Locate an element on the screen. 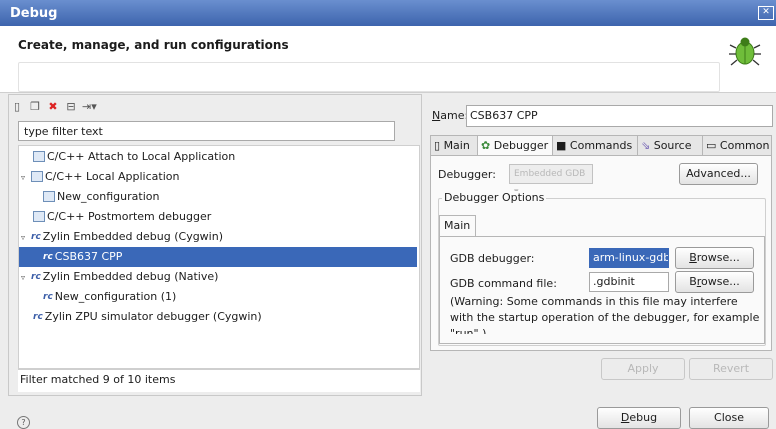  collapse-all-icon: ⊟ is located at coordinates (71, 107).